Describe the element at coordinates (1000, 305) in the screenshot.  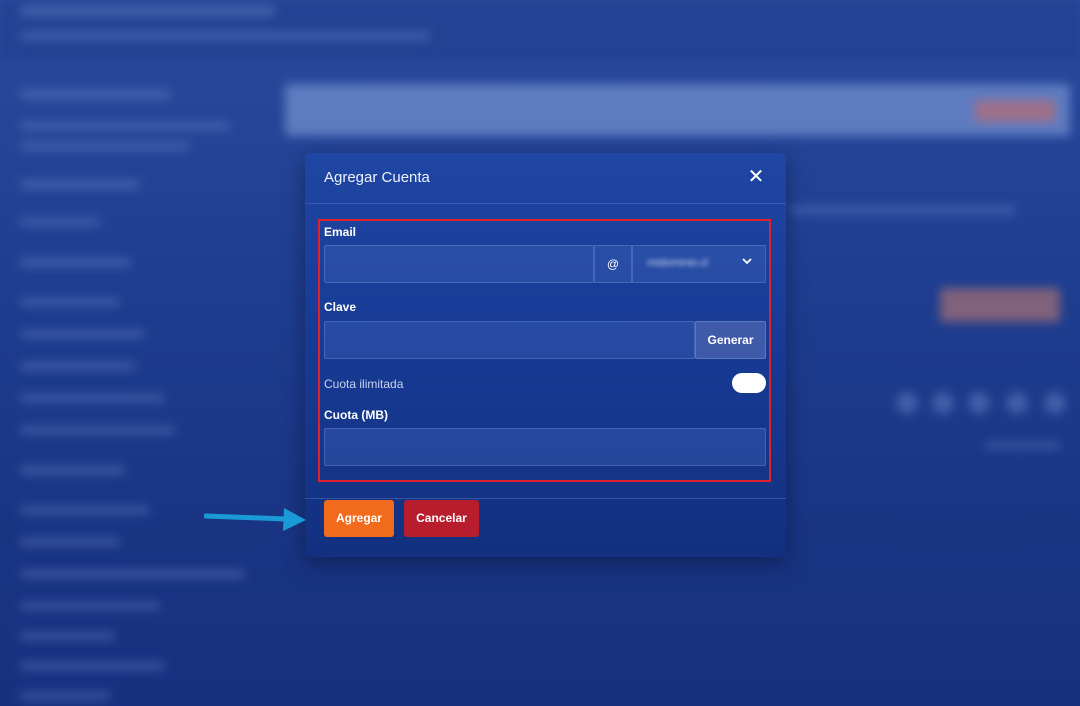
I see `bg-action-button` at that location.